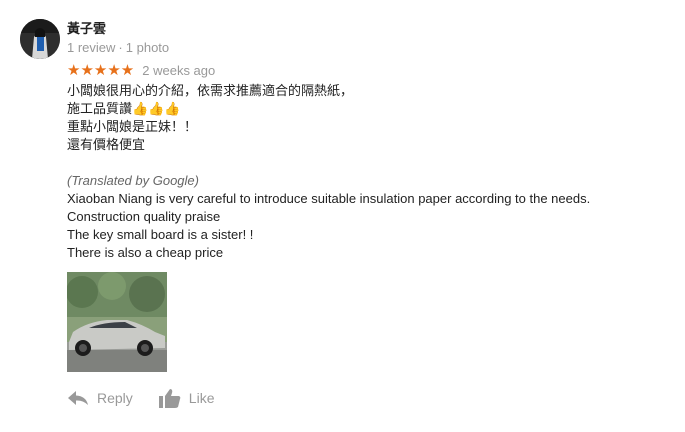 This screenshot has width=685, height=432. Describe the element at coordinates (115, 398) in the screenshot. I see `reply-label: Reply` at that location.